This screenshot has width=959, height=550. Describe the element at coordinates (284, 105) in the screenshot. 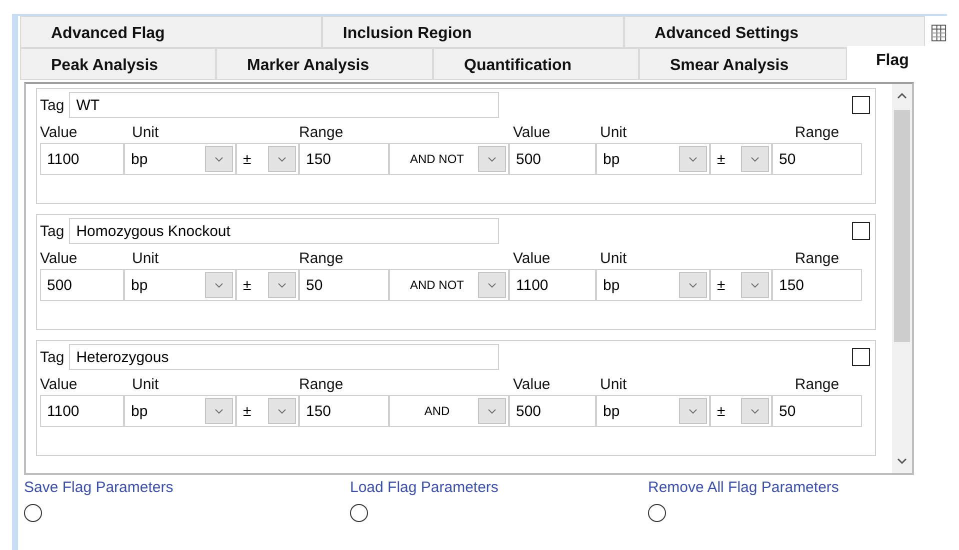

I see `tag-field: WT` at that location.